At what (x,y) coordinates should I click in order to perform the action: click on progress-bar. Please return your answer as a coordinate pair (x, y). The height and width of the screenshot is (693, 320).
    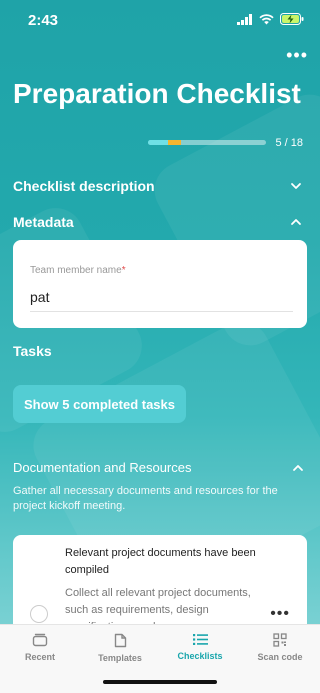
    Looking at the image, I should click on (207, 142).